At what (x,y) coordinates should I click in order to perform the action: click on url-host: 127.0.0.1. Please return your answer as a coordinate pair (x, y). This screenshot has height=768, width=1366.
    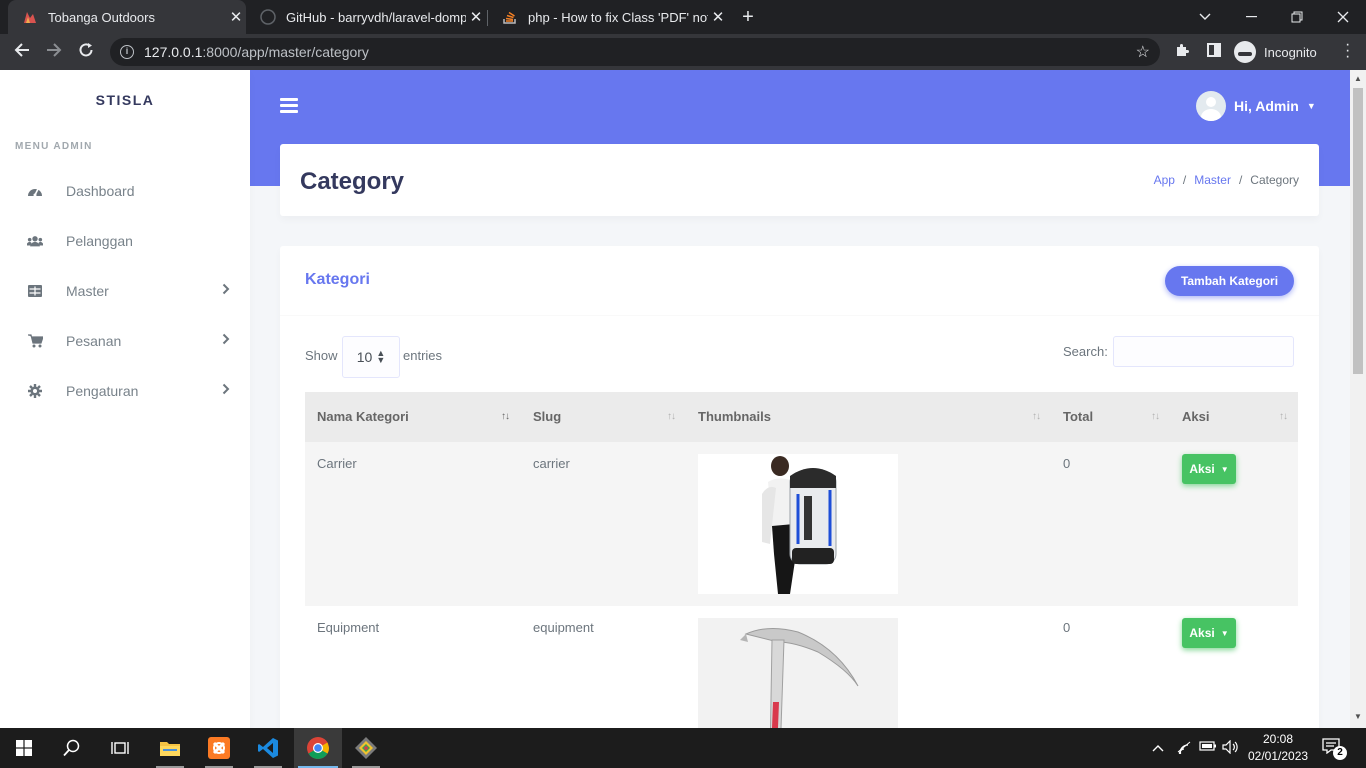
    Looking at the image, I should click on (173, 52).